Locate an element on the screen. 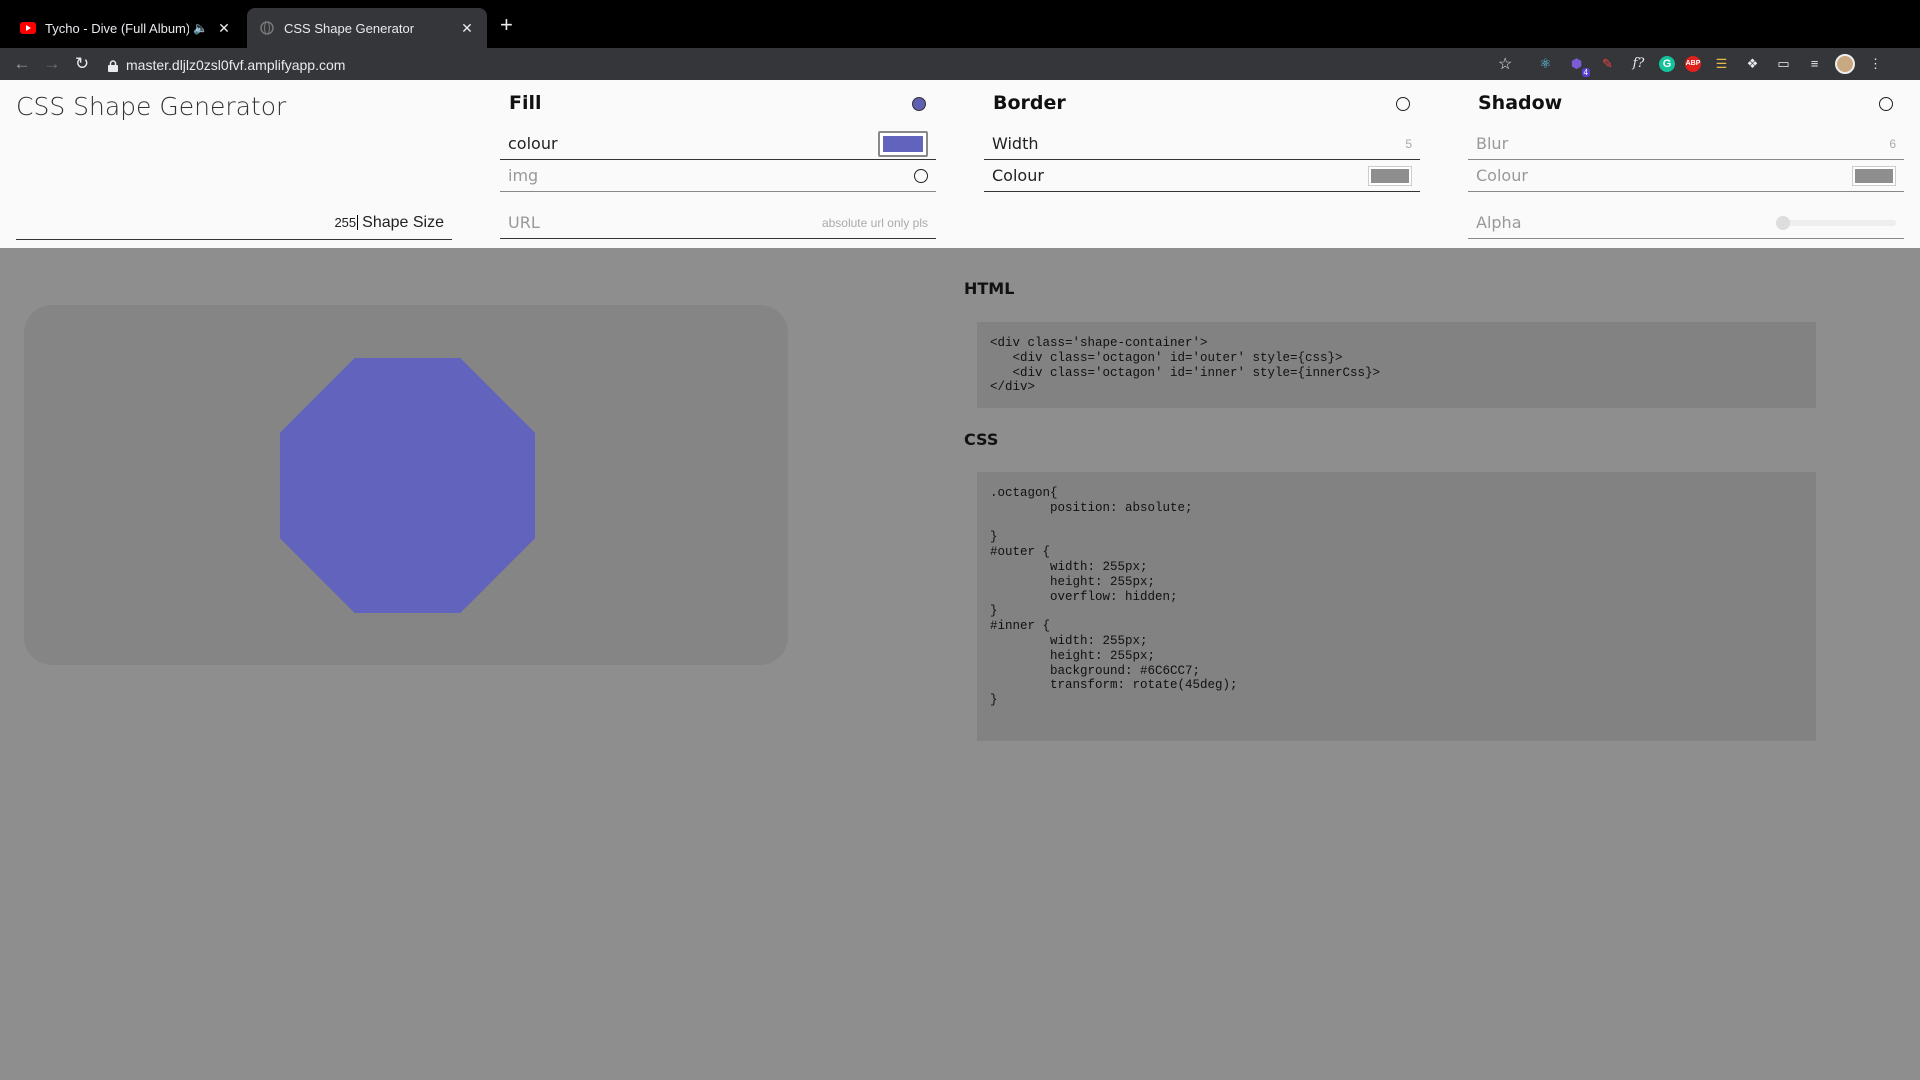 The image size is (1920, 1080). tab-youtube: Tycho - Dive (Full Album) - 🔈 ✕ is located at coordinates (126, 28).